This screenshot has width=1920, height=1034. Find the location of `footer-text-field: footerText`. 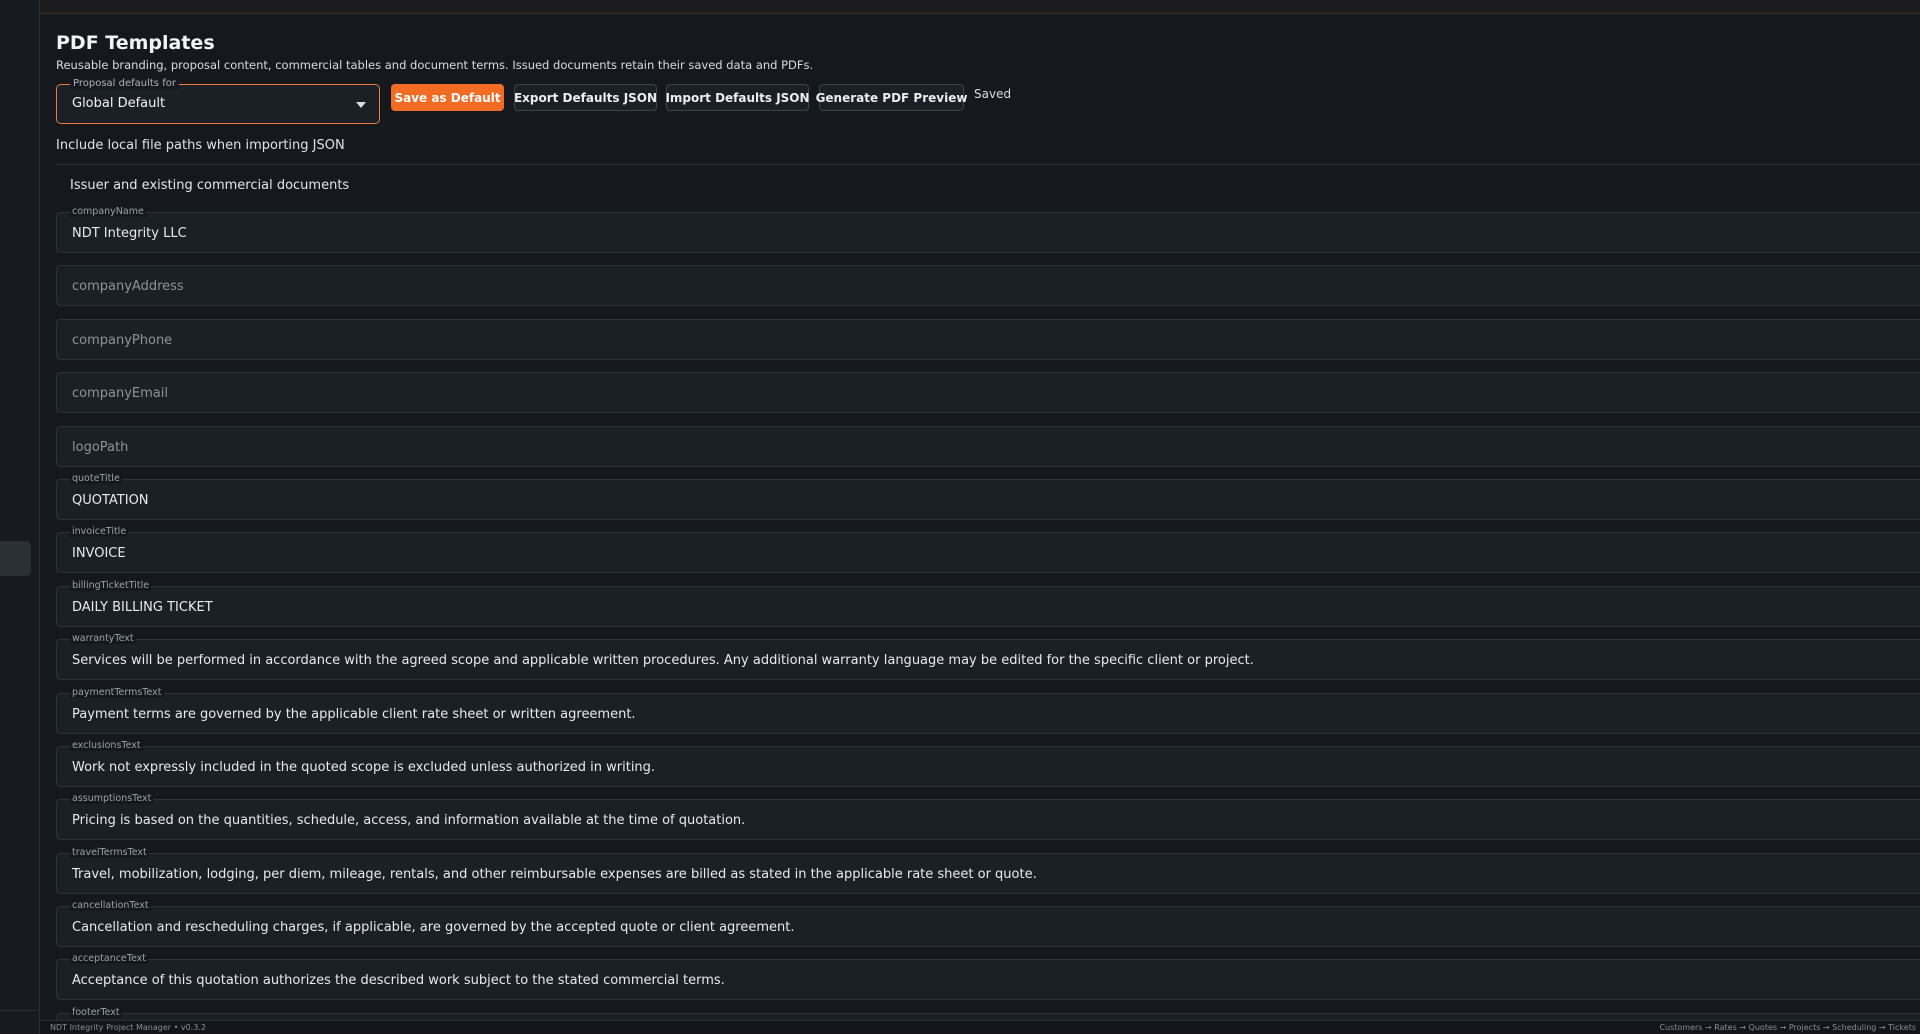

footer-text-field: footerText is located at coordinates (988, 1013).